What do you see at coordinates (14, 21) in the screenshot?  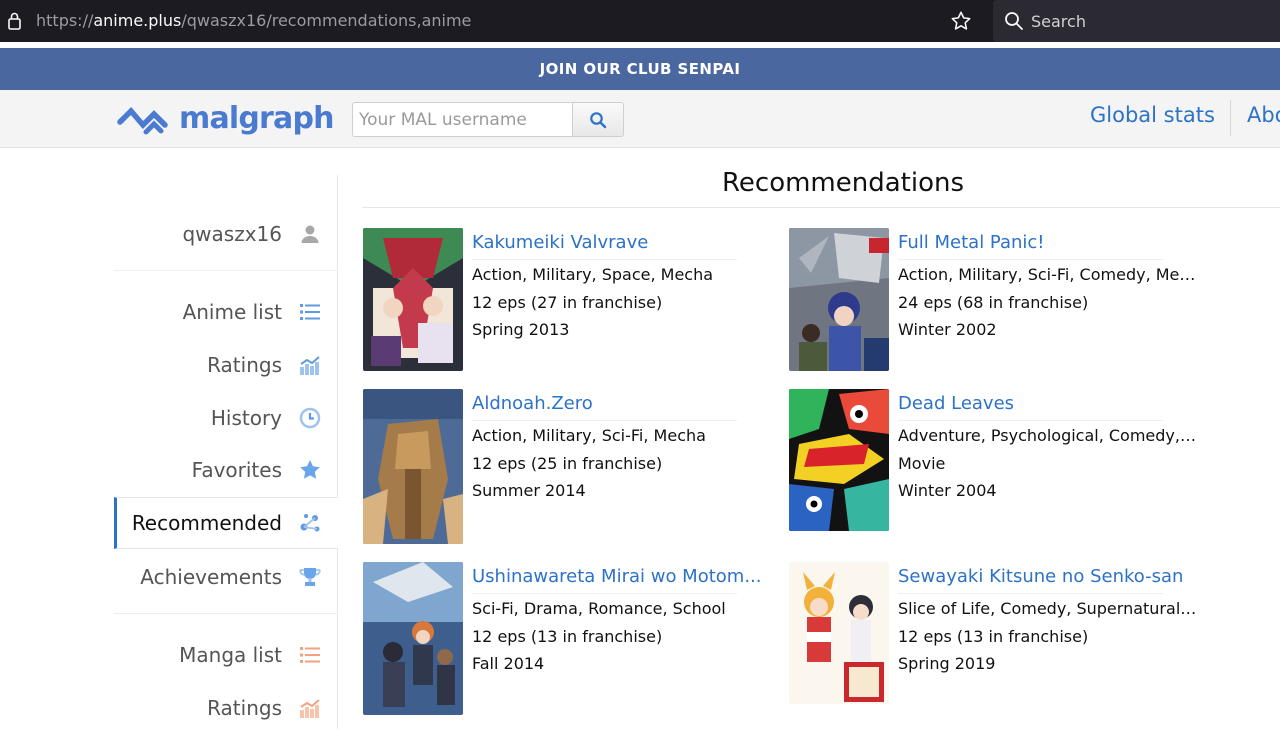 I see `lock-icon` at bounding box center [14, 21].